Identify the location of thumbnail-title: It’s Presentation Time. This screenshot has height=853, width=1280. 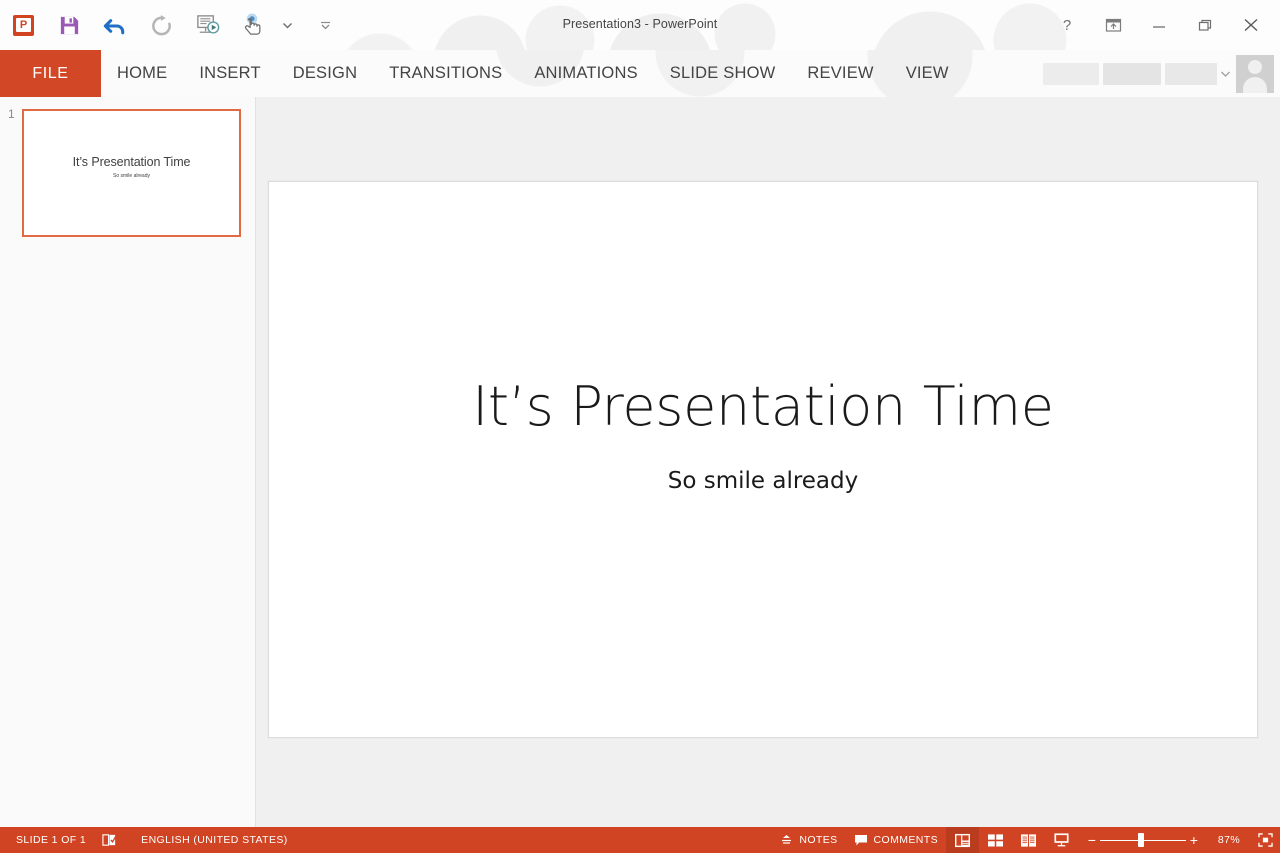
(131, 162).